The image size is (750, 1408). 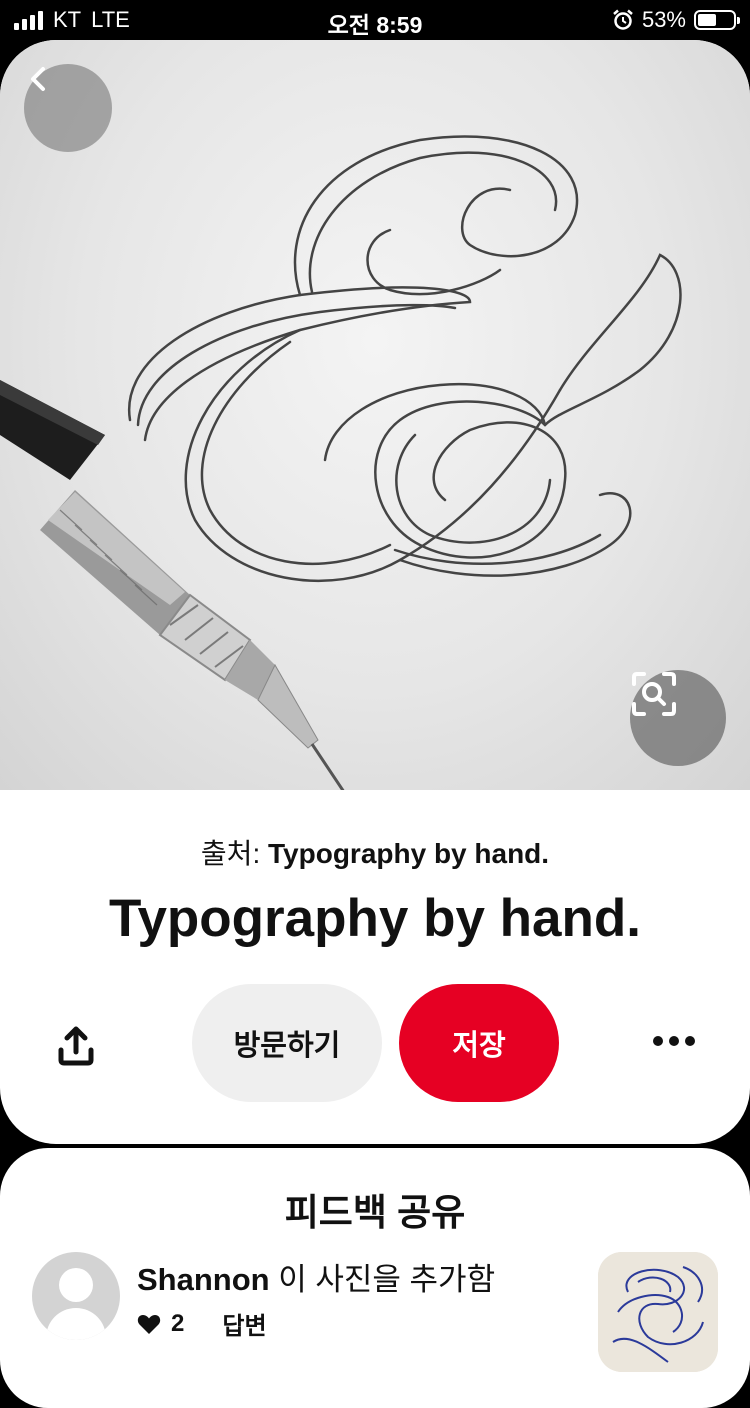 I want to click on pin-source: 출처: Typography by hand., so click(x=375, y=852).